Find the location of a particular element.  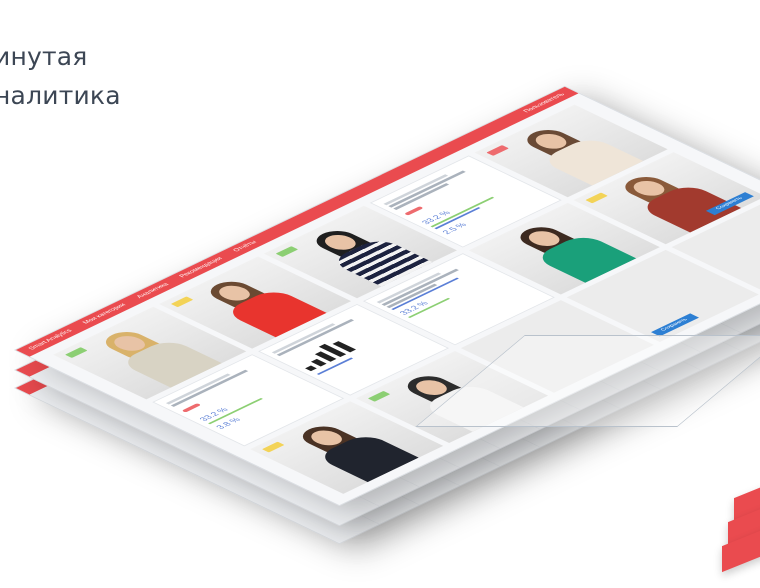

tab-reports: Отчёты is located at coordinates (245, 246).